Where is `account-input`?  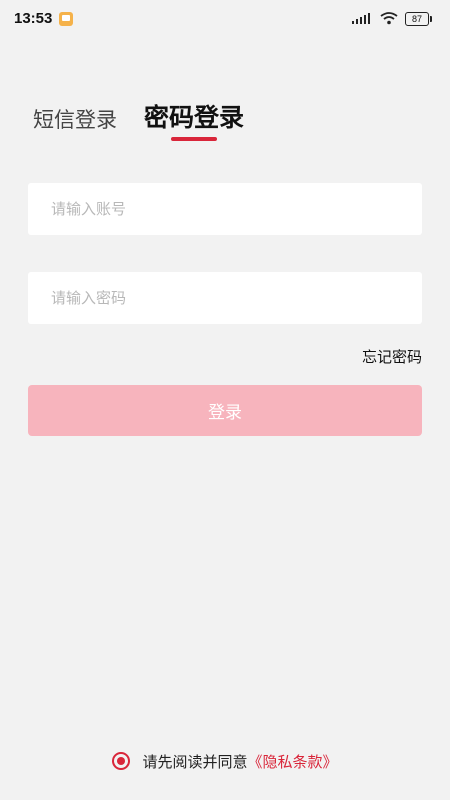 account-input is located at coordinates (225, 209).